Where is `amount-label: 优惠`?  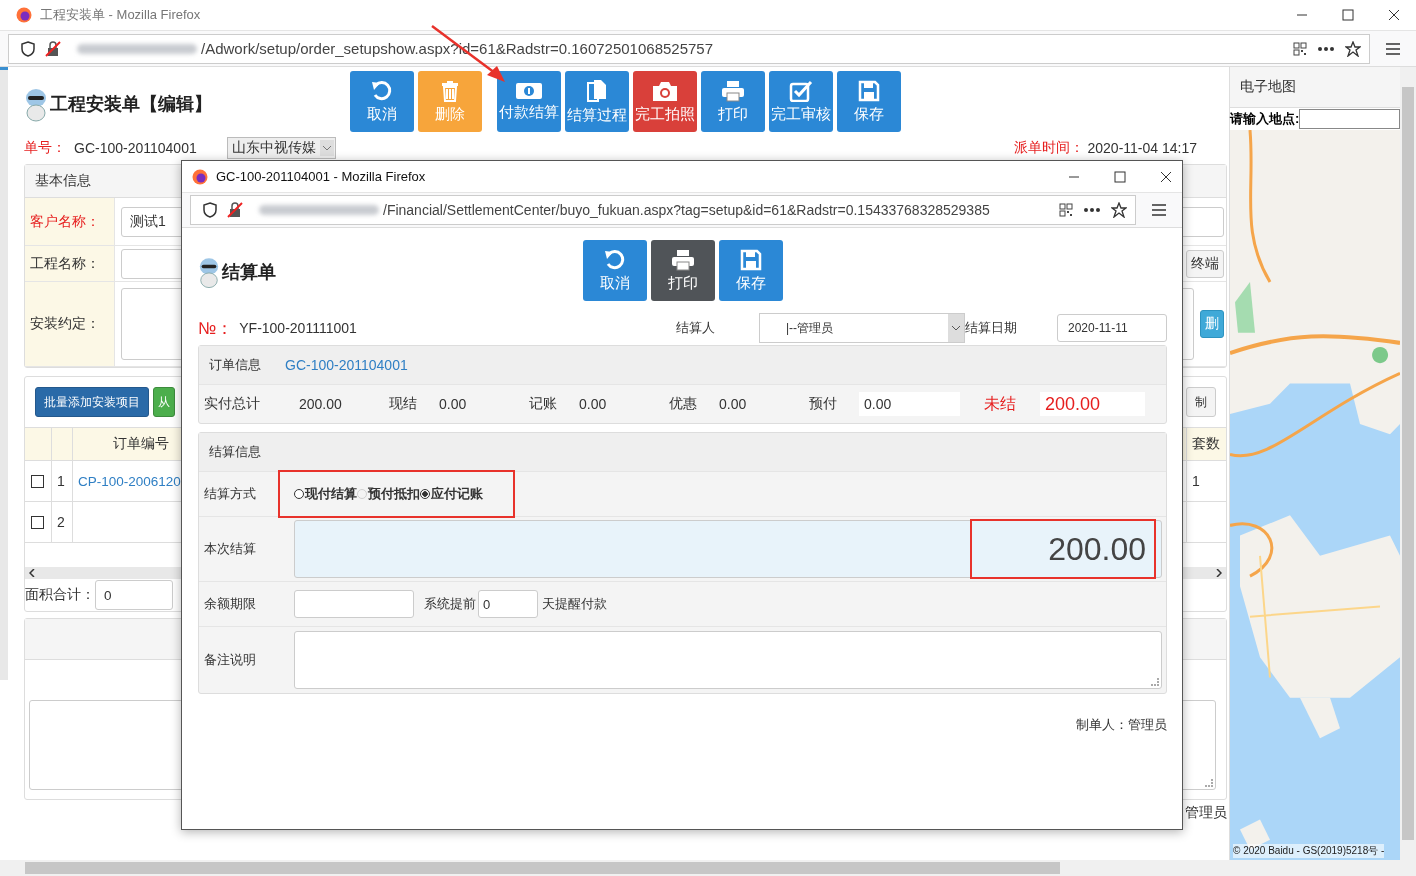 amount-label: 优惠 is located at coordinates (683, 404).